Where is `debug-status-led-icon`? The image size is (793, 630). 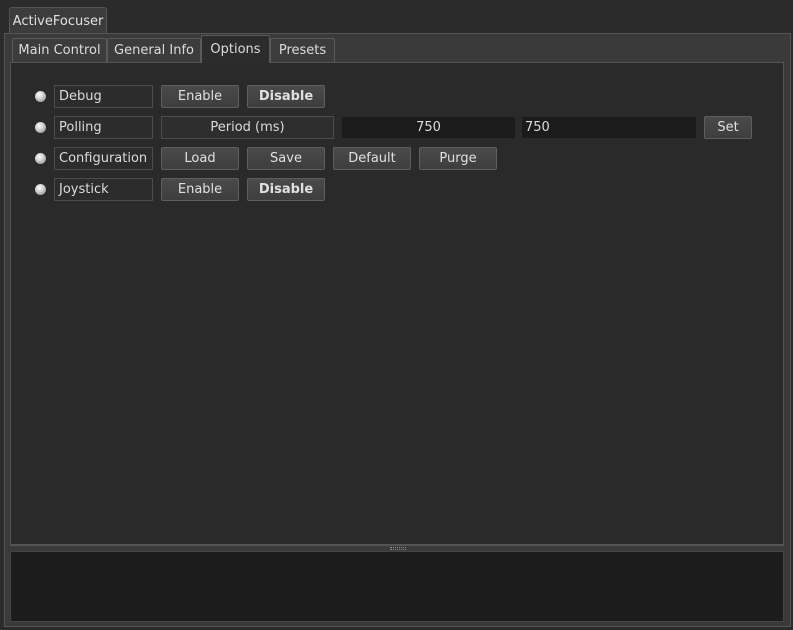 debug-status-led-icon is located at coordinates (40, 96).